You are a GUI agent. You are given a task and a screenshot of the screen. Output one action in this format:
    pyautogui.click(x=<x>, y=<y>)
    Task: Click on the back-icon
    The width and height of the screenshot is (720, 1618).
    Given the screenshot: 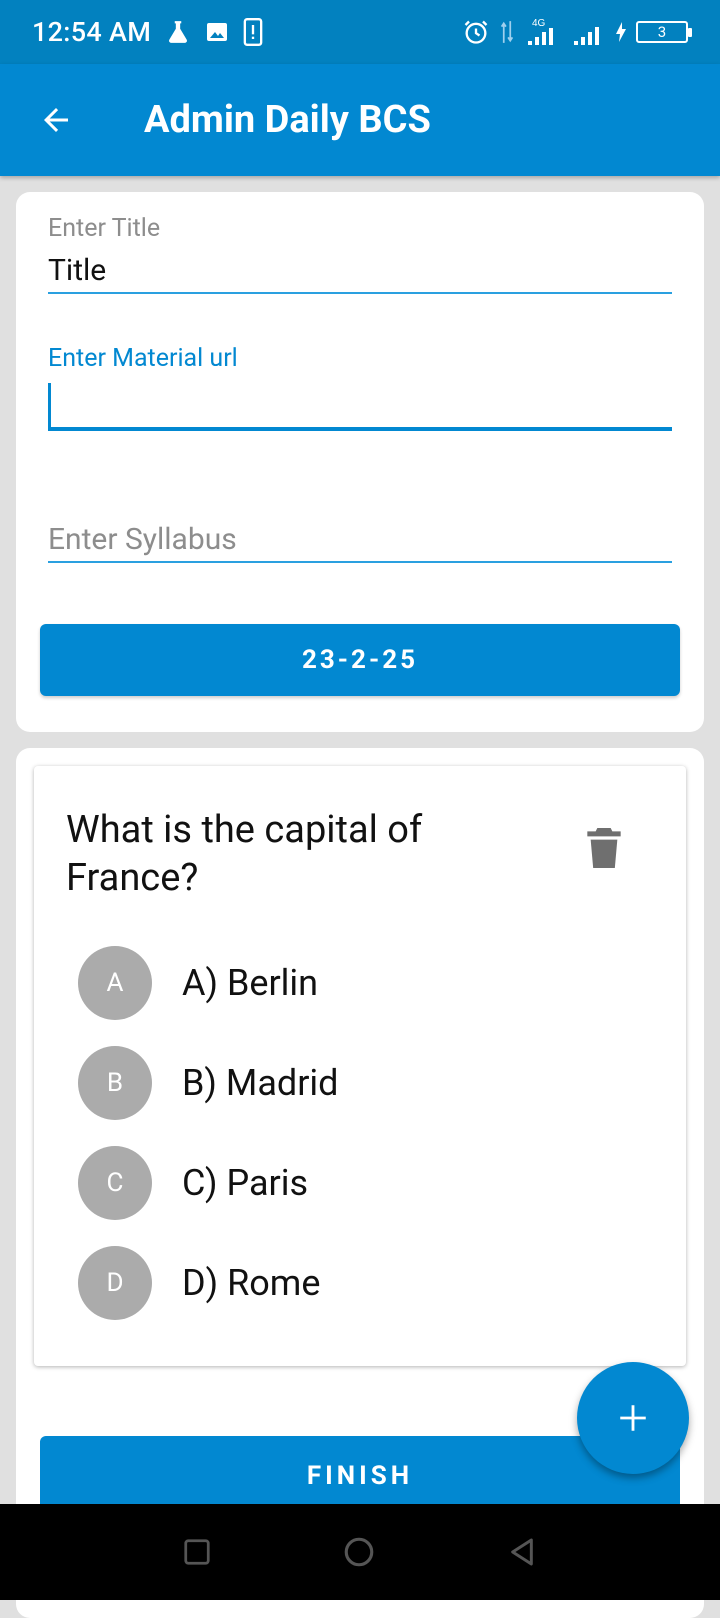 What is the action you would take?
    pyautogui.click(x=522, y=1552)
    